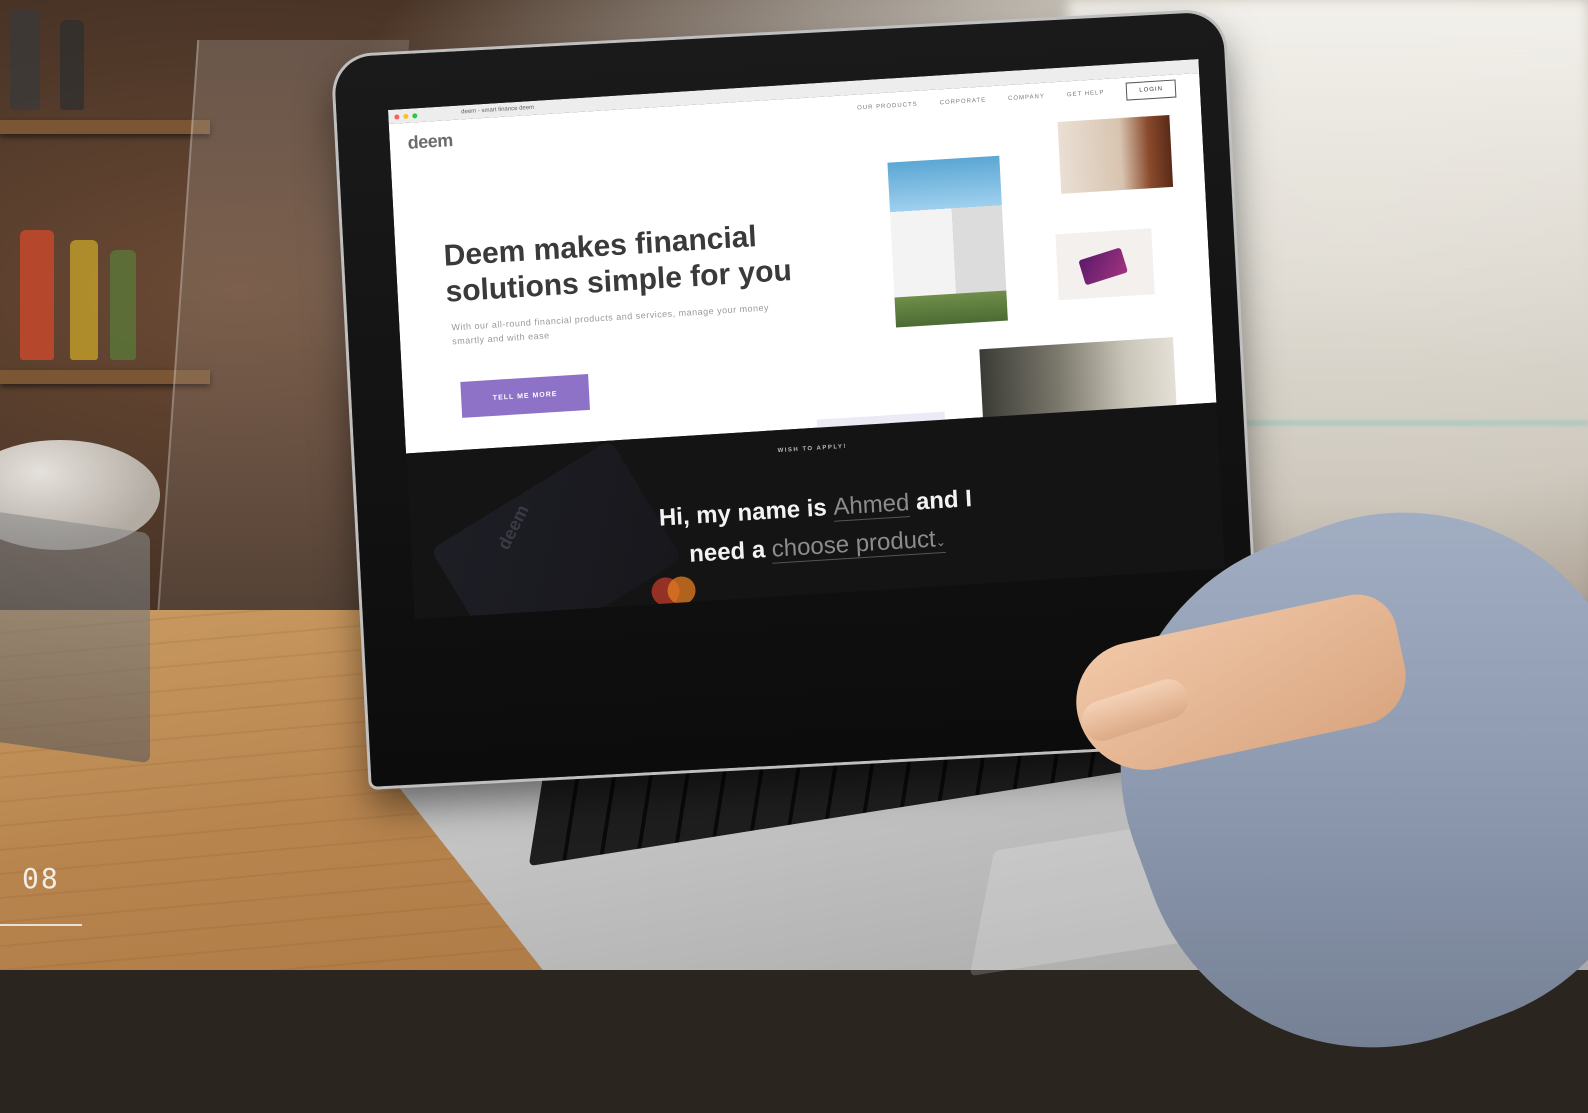 The width and height of the screenshot is (1588, 1113). Describe the element at coordinates (75, 635) in the screenshot. I see `background-laptop` at that location.